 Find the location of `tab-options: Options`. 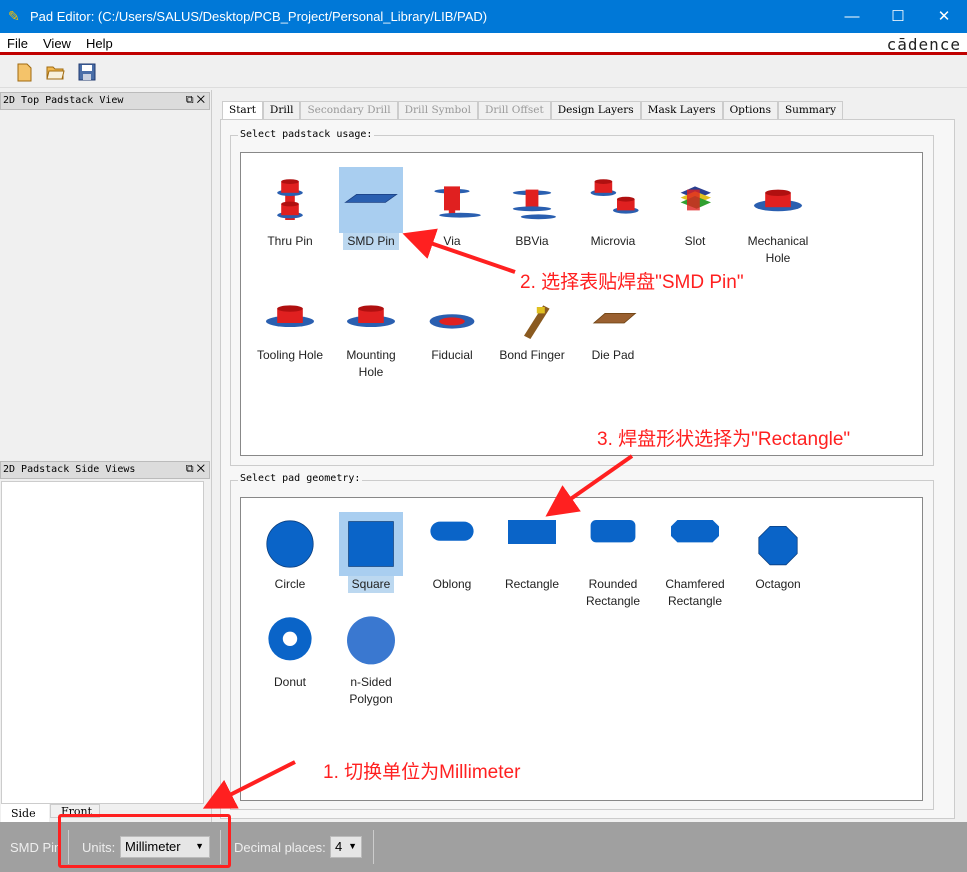

tab-options: Options is located at coordinates (750, 110).